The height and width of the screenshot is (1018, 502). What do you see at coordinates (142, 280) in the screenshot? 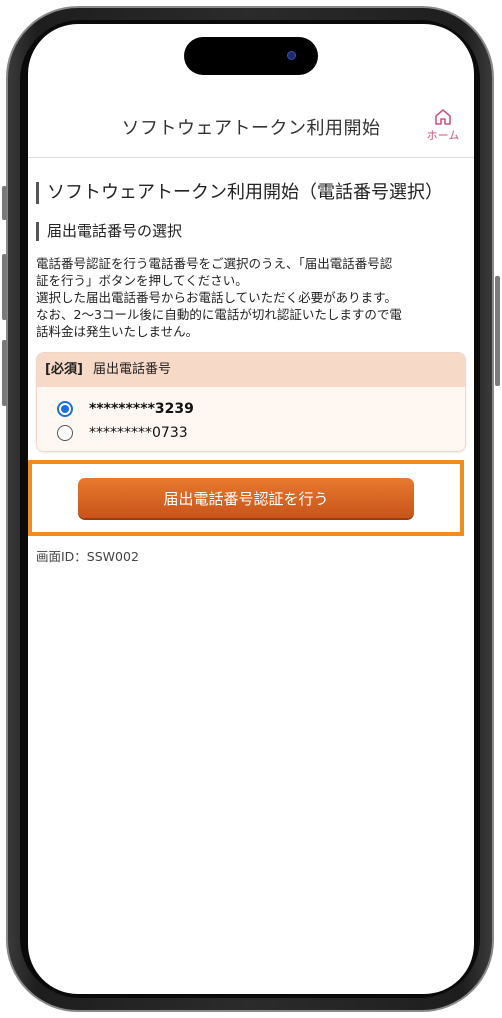
I see `description-line: 証を行う」ボタンを押してください。` at bounding box center [142, 280].